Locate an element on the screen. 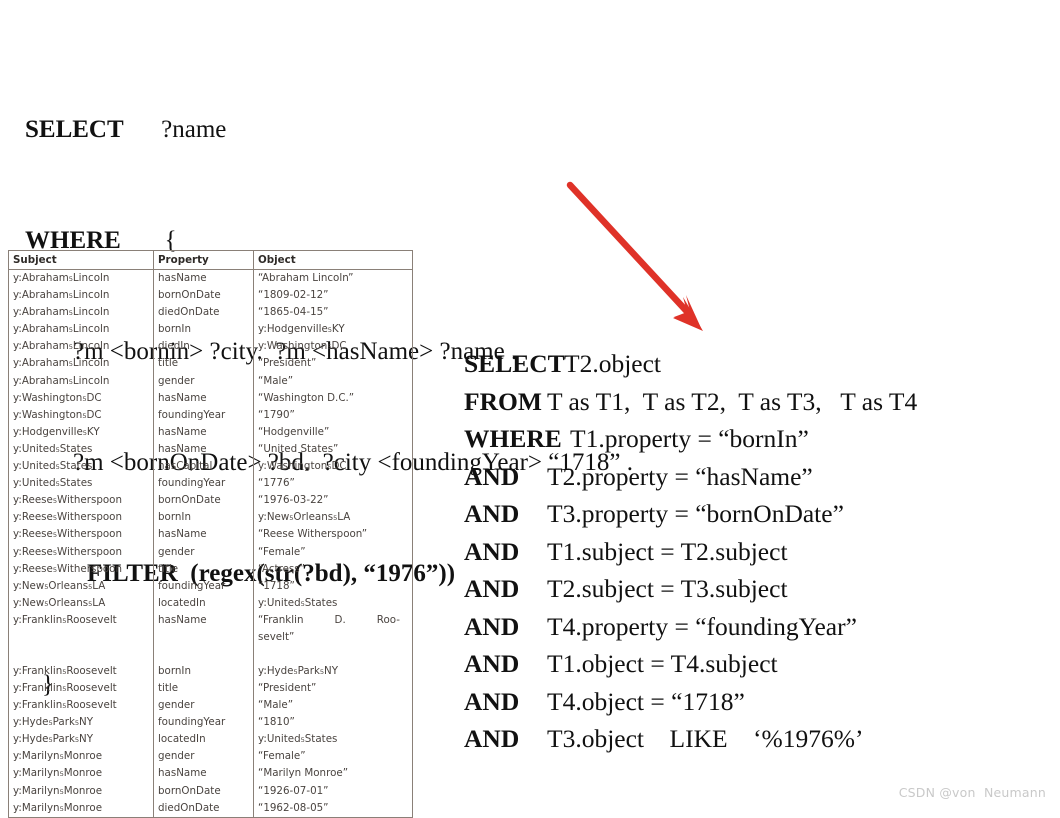 Image resolution: width=1060 pixels, height=818 pixels. table-row: y:Marilyn₅Monroe gender “Female” is located at coordinates (210, 757).